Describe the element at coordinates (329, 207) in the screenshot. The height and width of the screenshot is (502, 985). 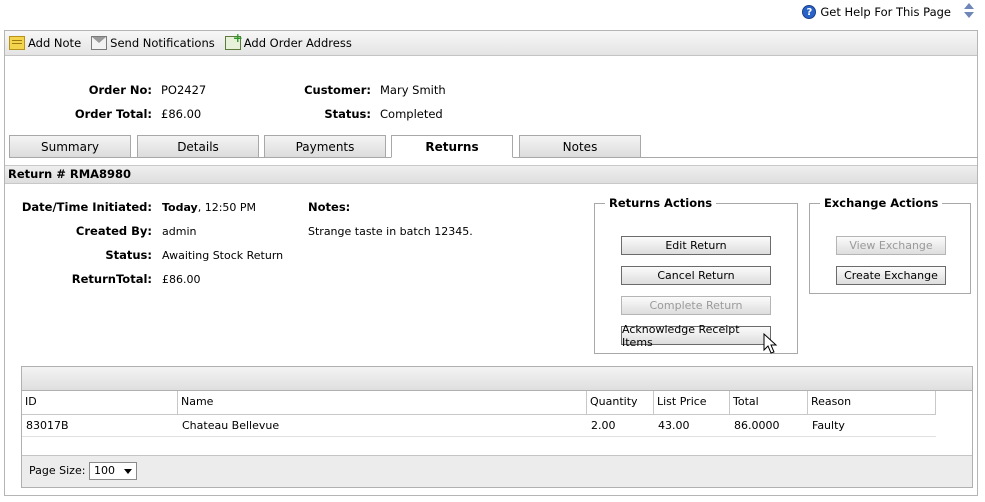
I see `notes-label: Notes:` at that location.